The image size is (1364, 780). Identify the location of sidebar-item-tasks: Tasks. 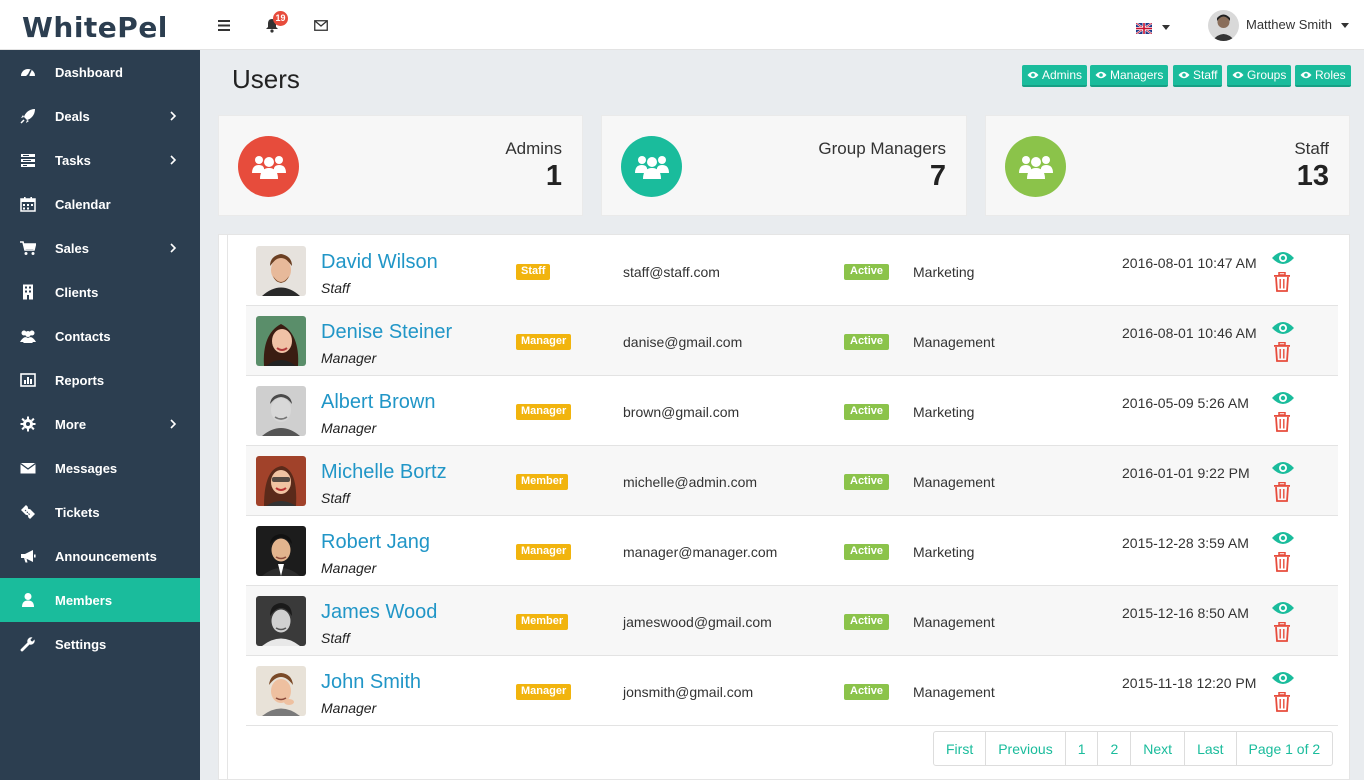
(100, 160).